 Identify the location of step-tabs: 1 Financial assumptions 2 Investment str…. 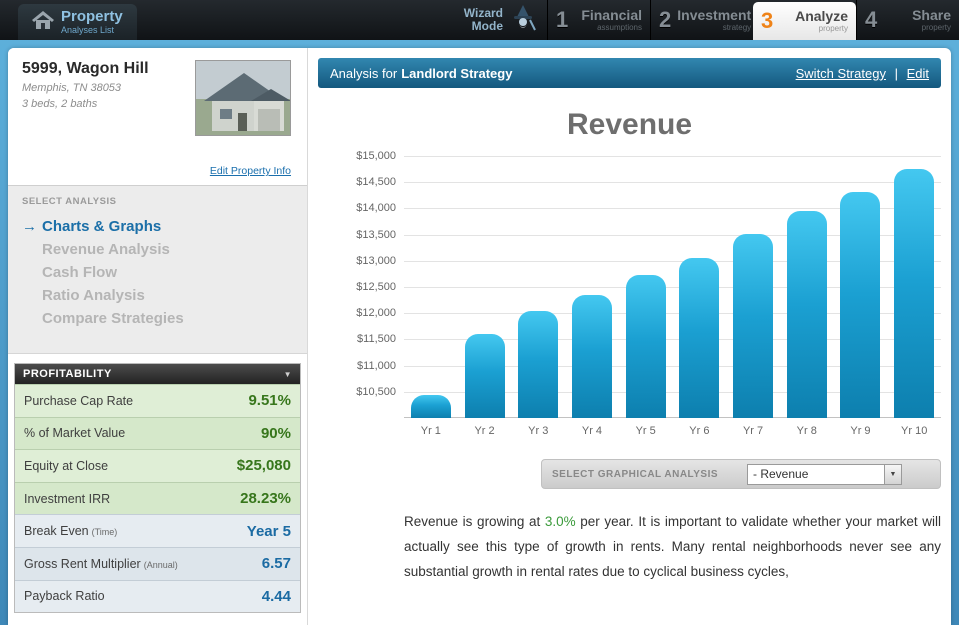
(753, 20).